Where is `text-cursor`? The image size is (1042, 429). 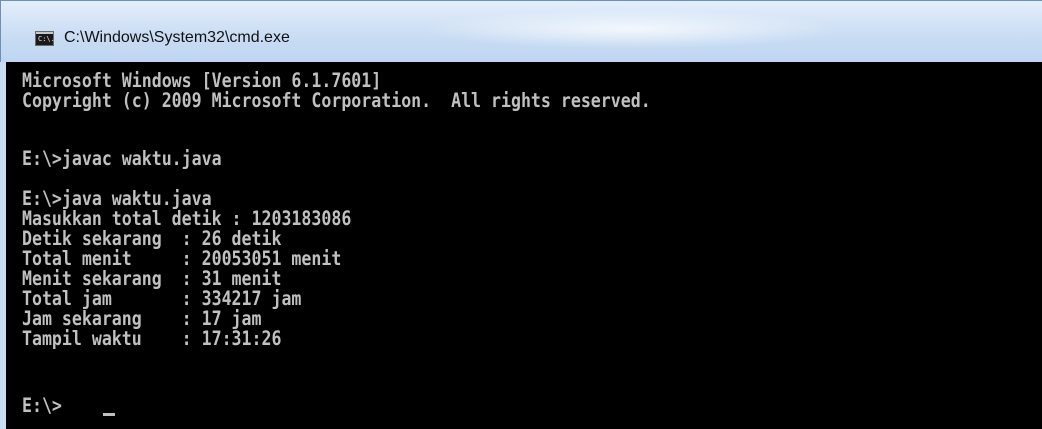 text-cursor is located at coordinates (109, 414).